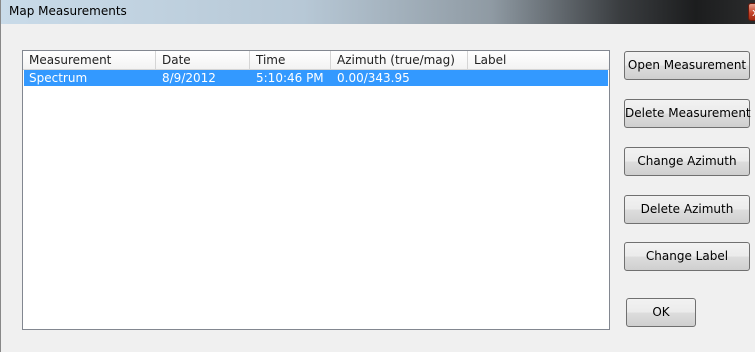 The height and width of the screenshot is (352, 755). I want to click on cell-time: 5:10:46 PM, so click(290, 78).